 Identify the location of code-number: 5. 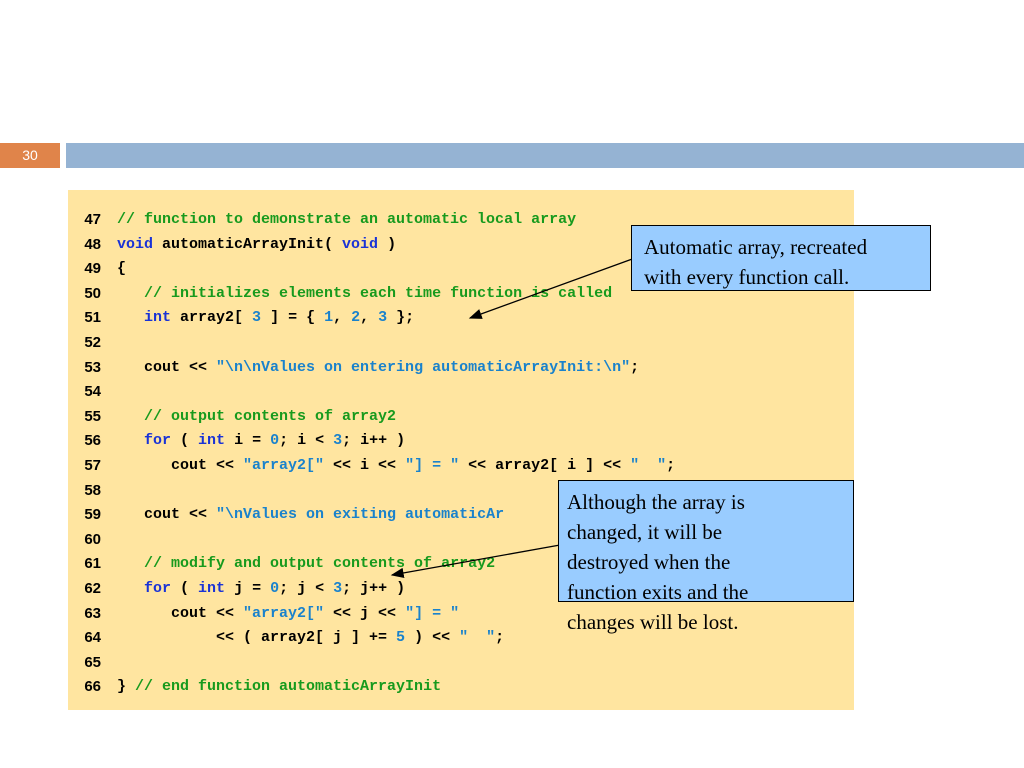
(401, 638).